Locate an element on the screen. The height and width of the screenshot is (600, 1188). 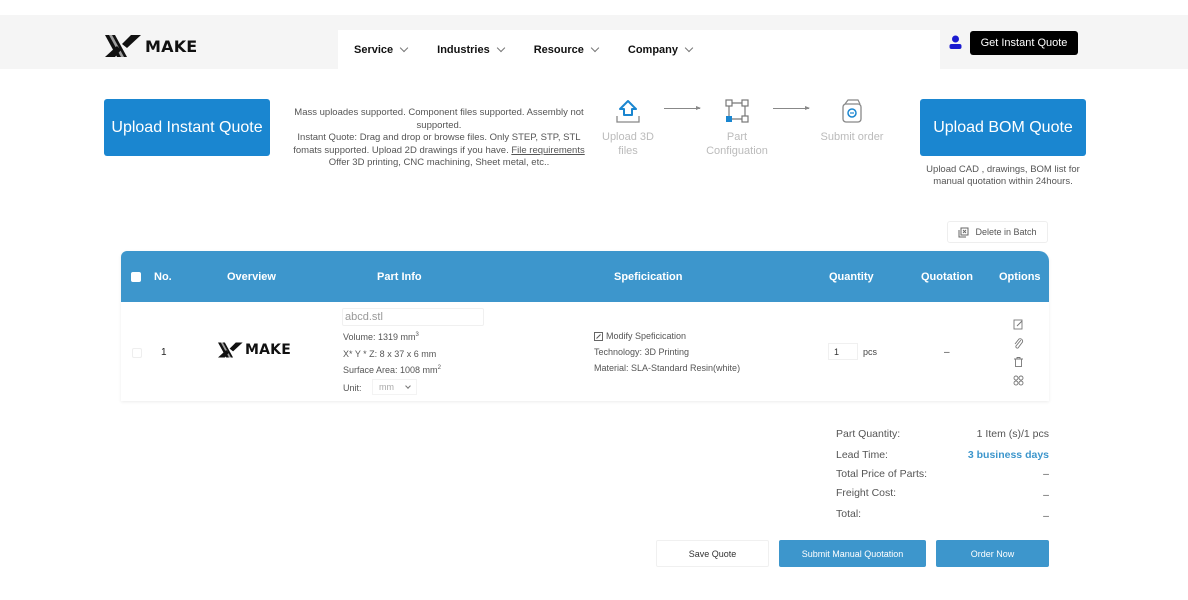
freight-cost-label: Freight Cost: is located at coordinates (866, 493).